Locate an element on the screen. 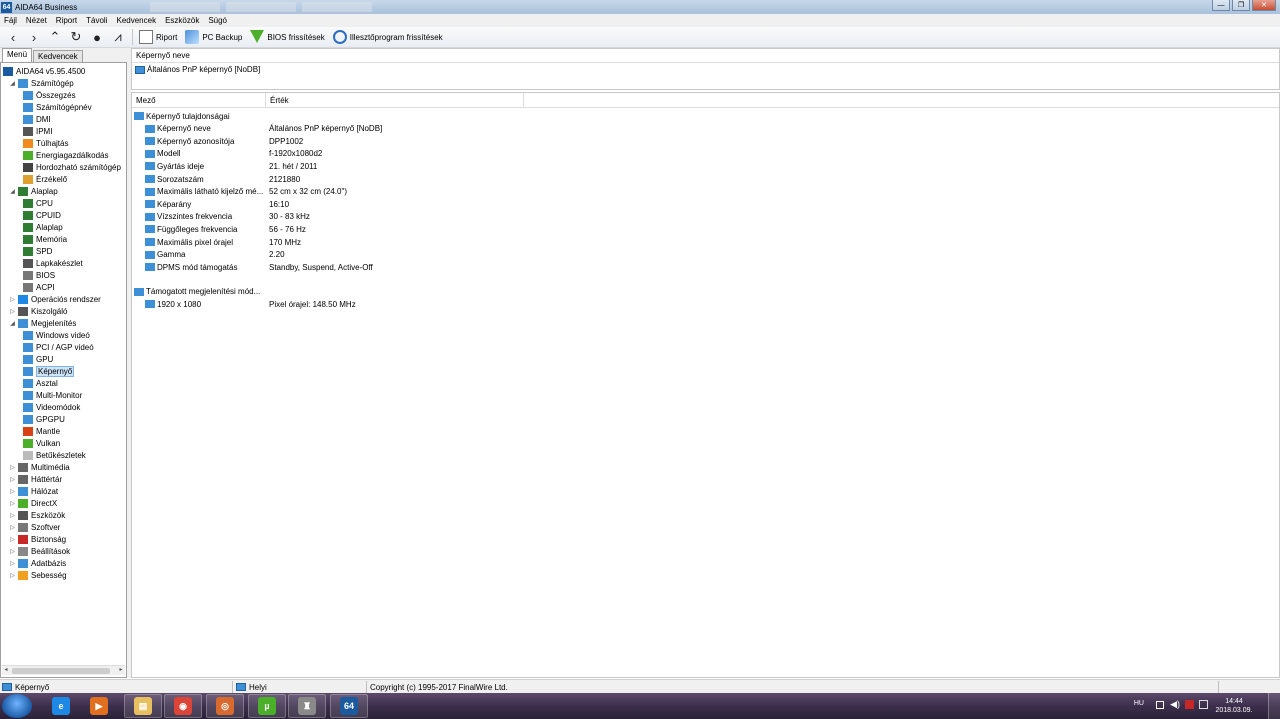 This screenshot has width=1280, height=719. tree-item: ACPI is located at coordinates (39, 287).